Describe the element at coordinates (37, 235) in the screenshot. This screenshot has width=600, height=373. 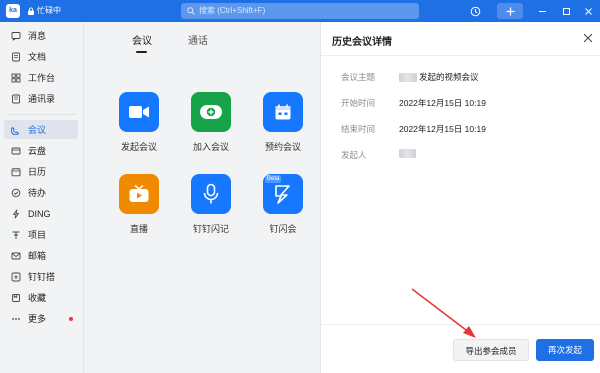
I see `sidebar-item-label: 项目` at that location.